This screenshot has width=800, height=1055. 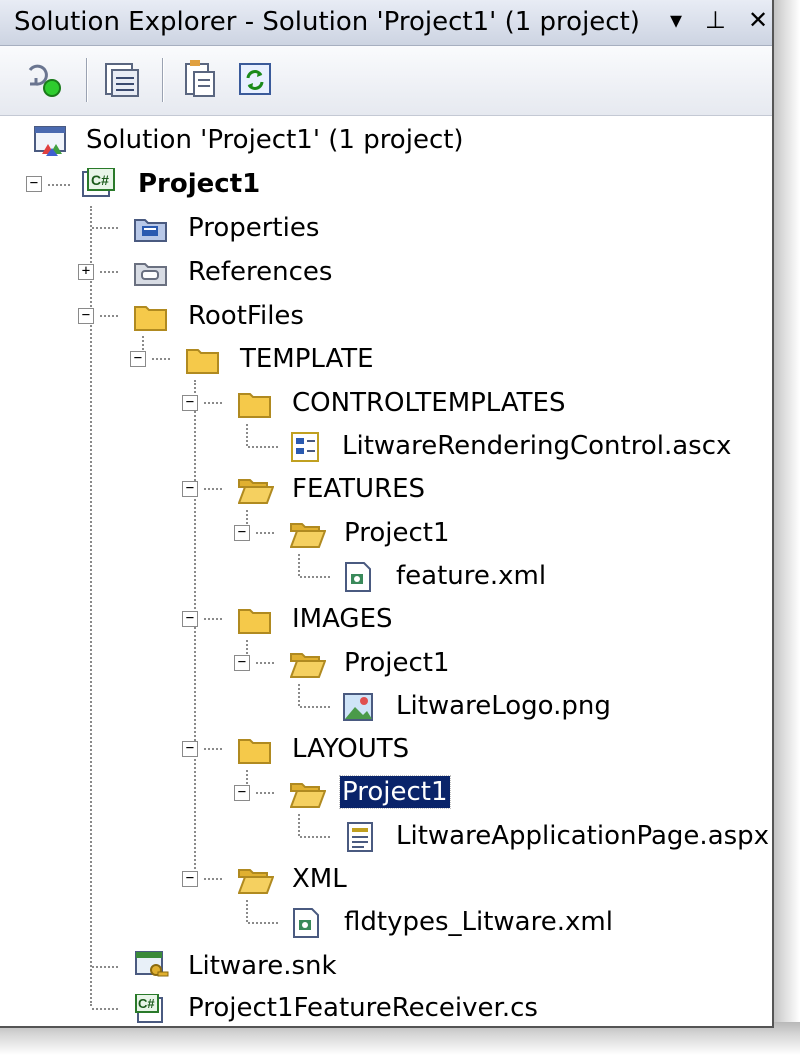 What do you see at coordinates (536, 446) in the screenshot?
I see `tree-node-ascx-file: LitwareRenderingControl.ascx` at bounding box center [536, 446].